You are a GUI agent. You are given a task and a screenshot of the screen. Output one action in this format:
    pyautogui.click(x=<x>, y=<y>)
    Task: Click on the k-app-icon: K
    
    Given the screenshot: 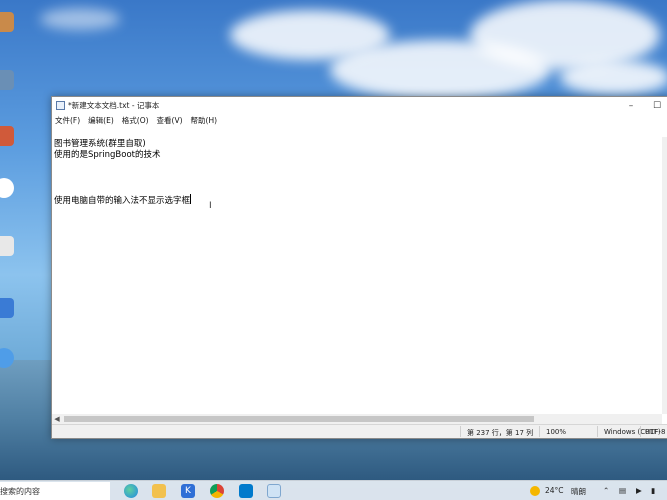 What is the action you would take?
    pyautogui.click(x=188, y=491)
    